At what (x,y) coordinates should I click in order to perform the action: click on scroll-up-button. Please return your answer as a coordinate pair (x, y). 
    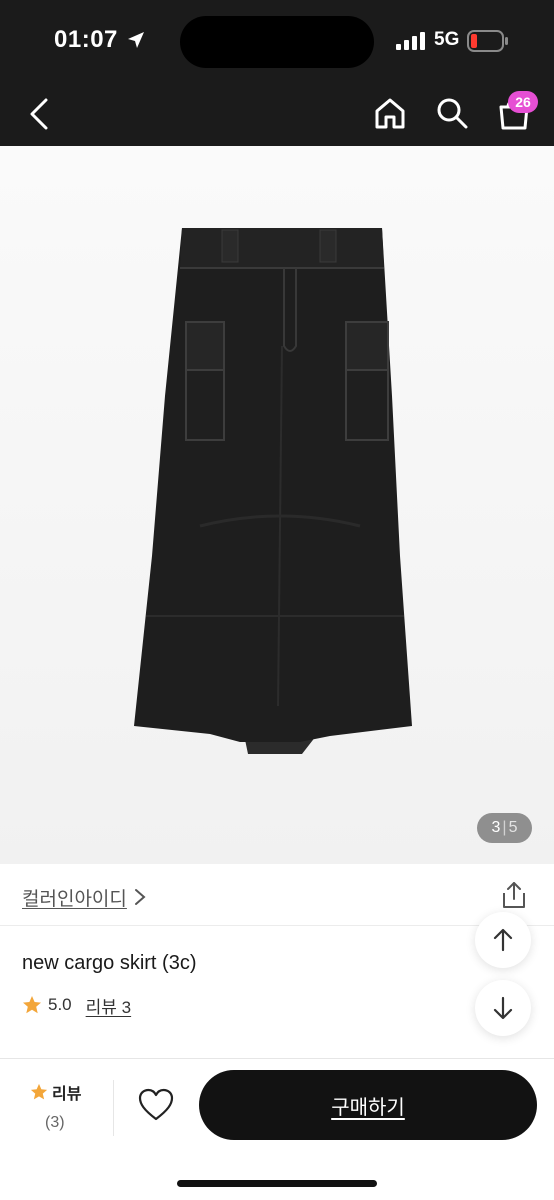
    Looking at the image, I should click on (503, 940).